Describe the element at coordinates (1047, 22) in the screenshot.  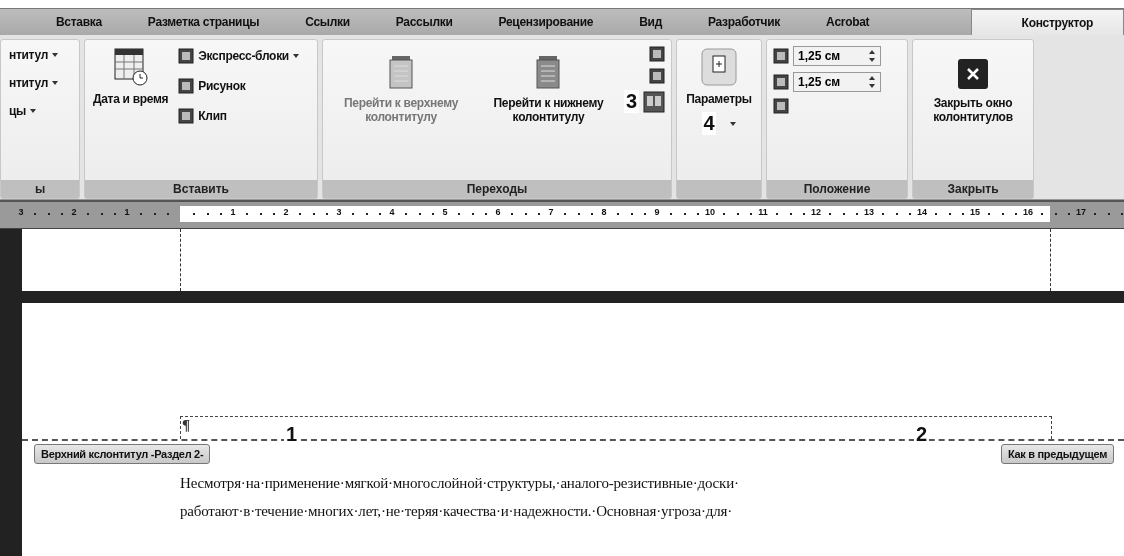
I see `ribbon-tab: Конструктор` at that location.